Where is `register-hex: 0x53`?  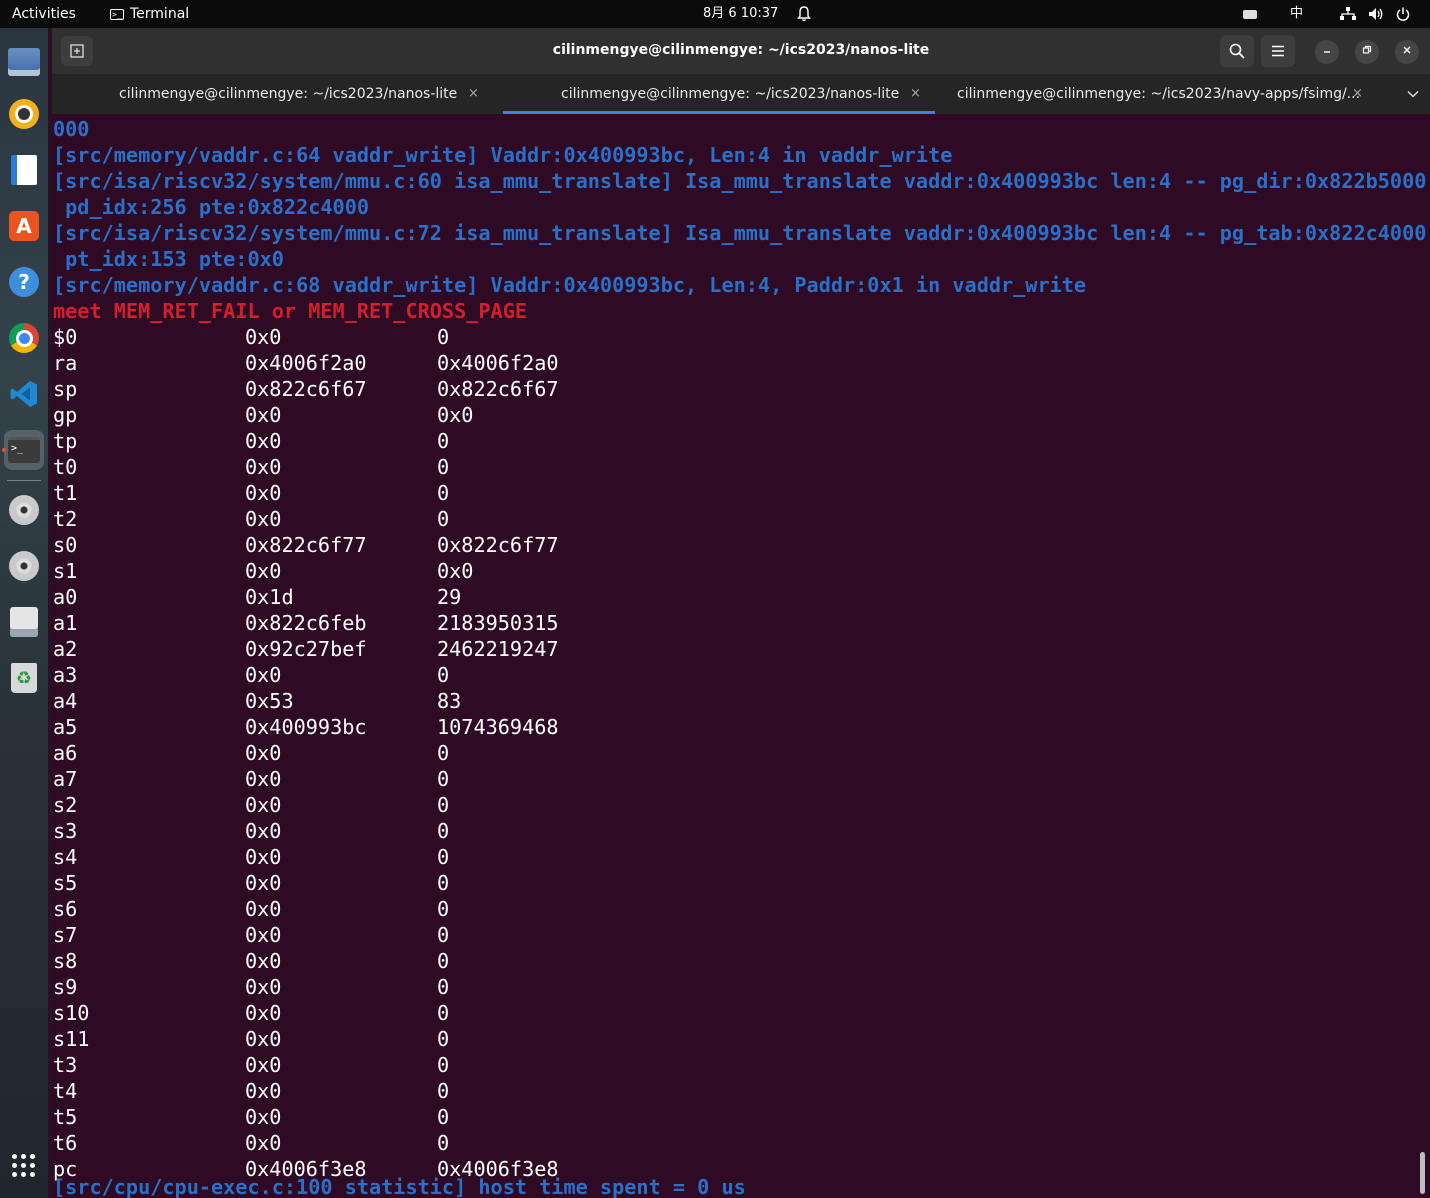 register-hex: 0x53 is located at coordinates (269, 701).